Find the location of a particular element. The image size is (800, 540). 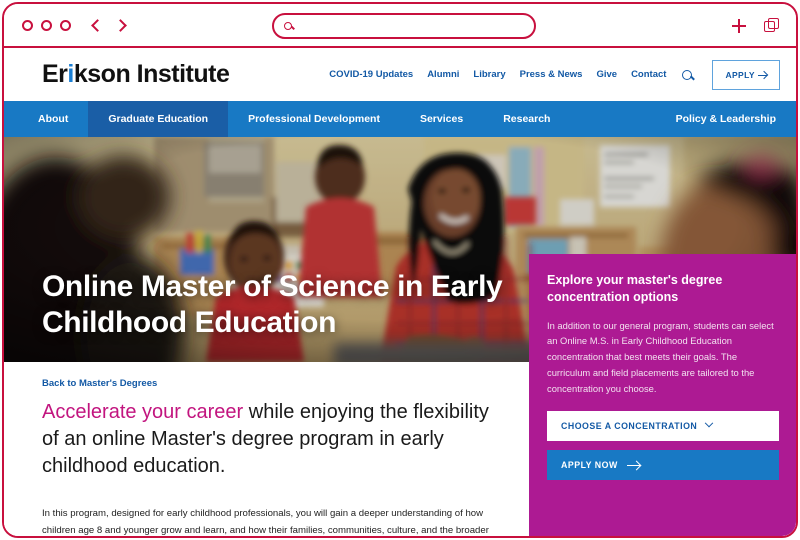

choose-concentration-label: CHOOSE A CONCENTRATION is located at coordinates (629, 426).